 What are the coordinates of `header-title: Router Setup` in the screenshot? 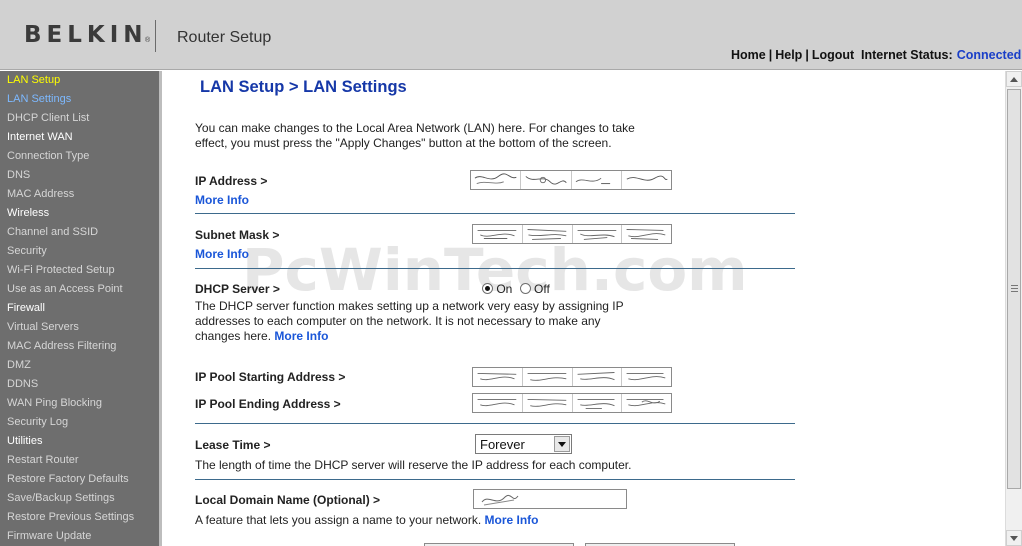 It's located at (224, 37).